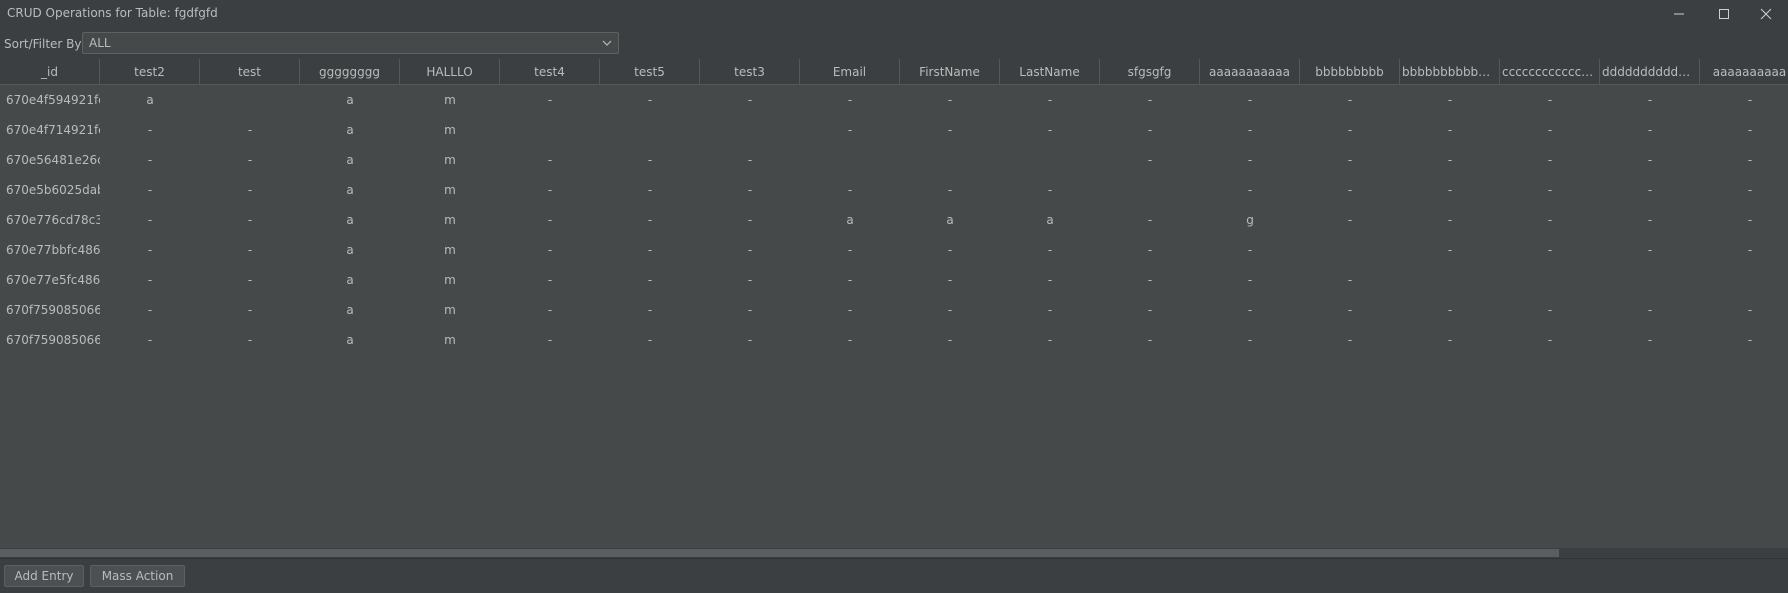 The height and width of the screenshot is (593, 1788). I want to click on table-row: 670e4f594921fe...aam-------------, so click(894, 100).